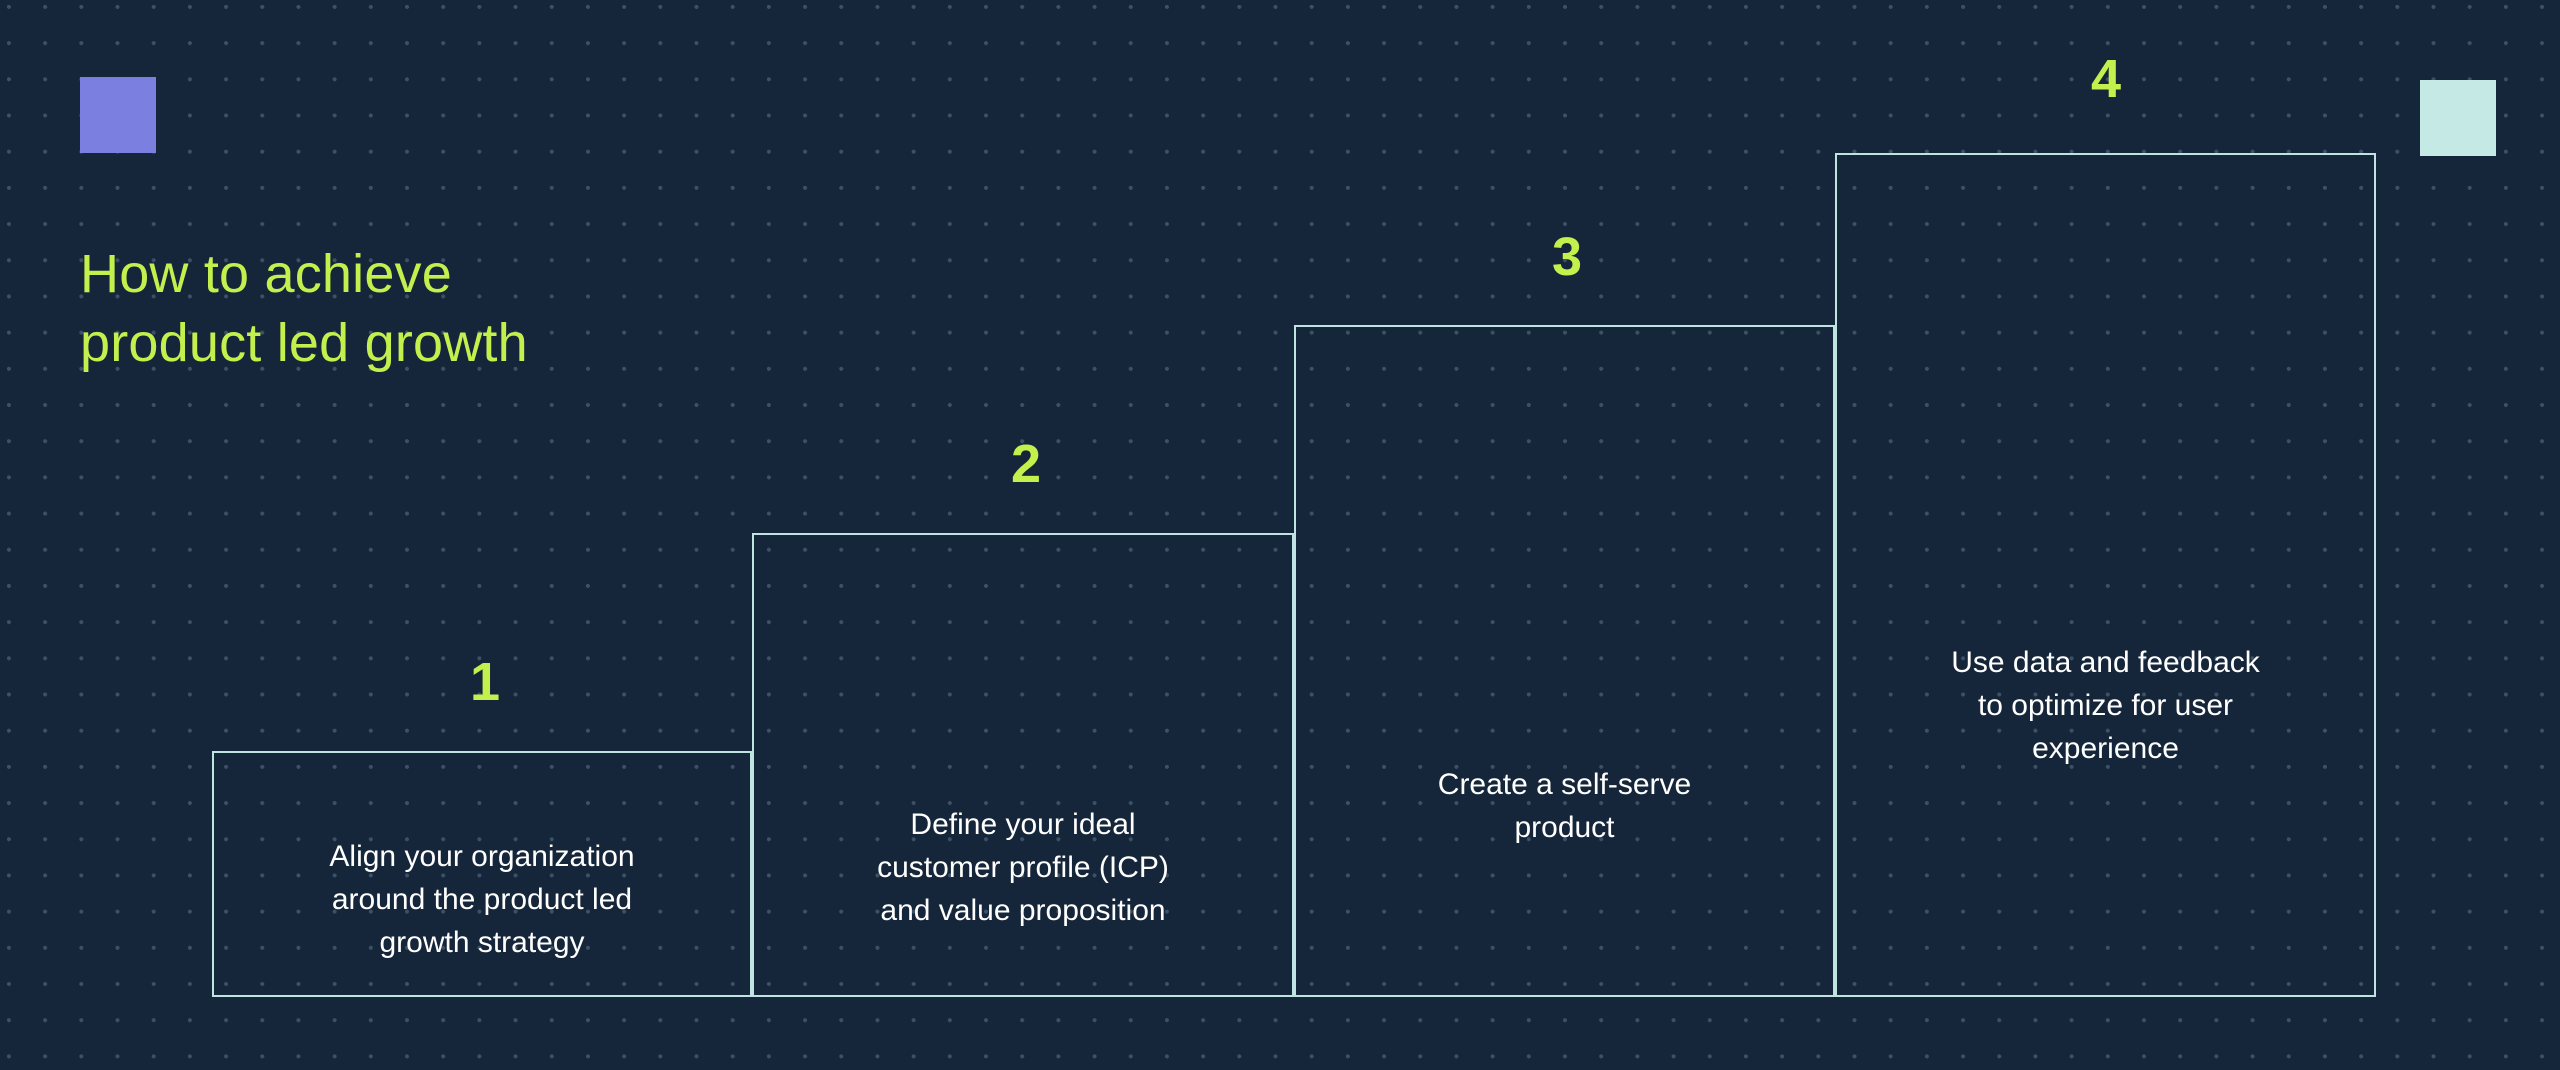 The image size is (2560, 1070). Describe the element at coordinates (1567, 257) in the screenshot. I see `step-number-3: 3` at that location.